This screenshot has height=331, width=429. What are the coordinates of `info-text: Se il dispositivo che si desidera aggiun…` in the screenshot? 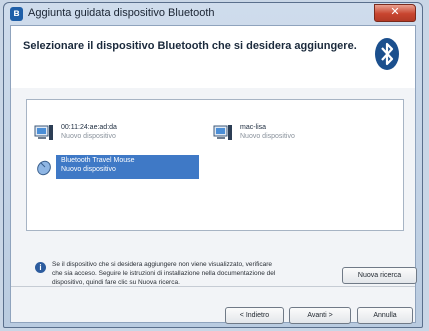 It's located at (164, 273).